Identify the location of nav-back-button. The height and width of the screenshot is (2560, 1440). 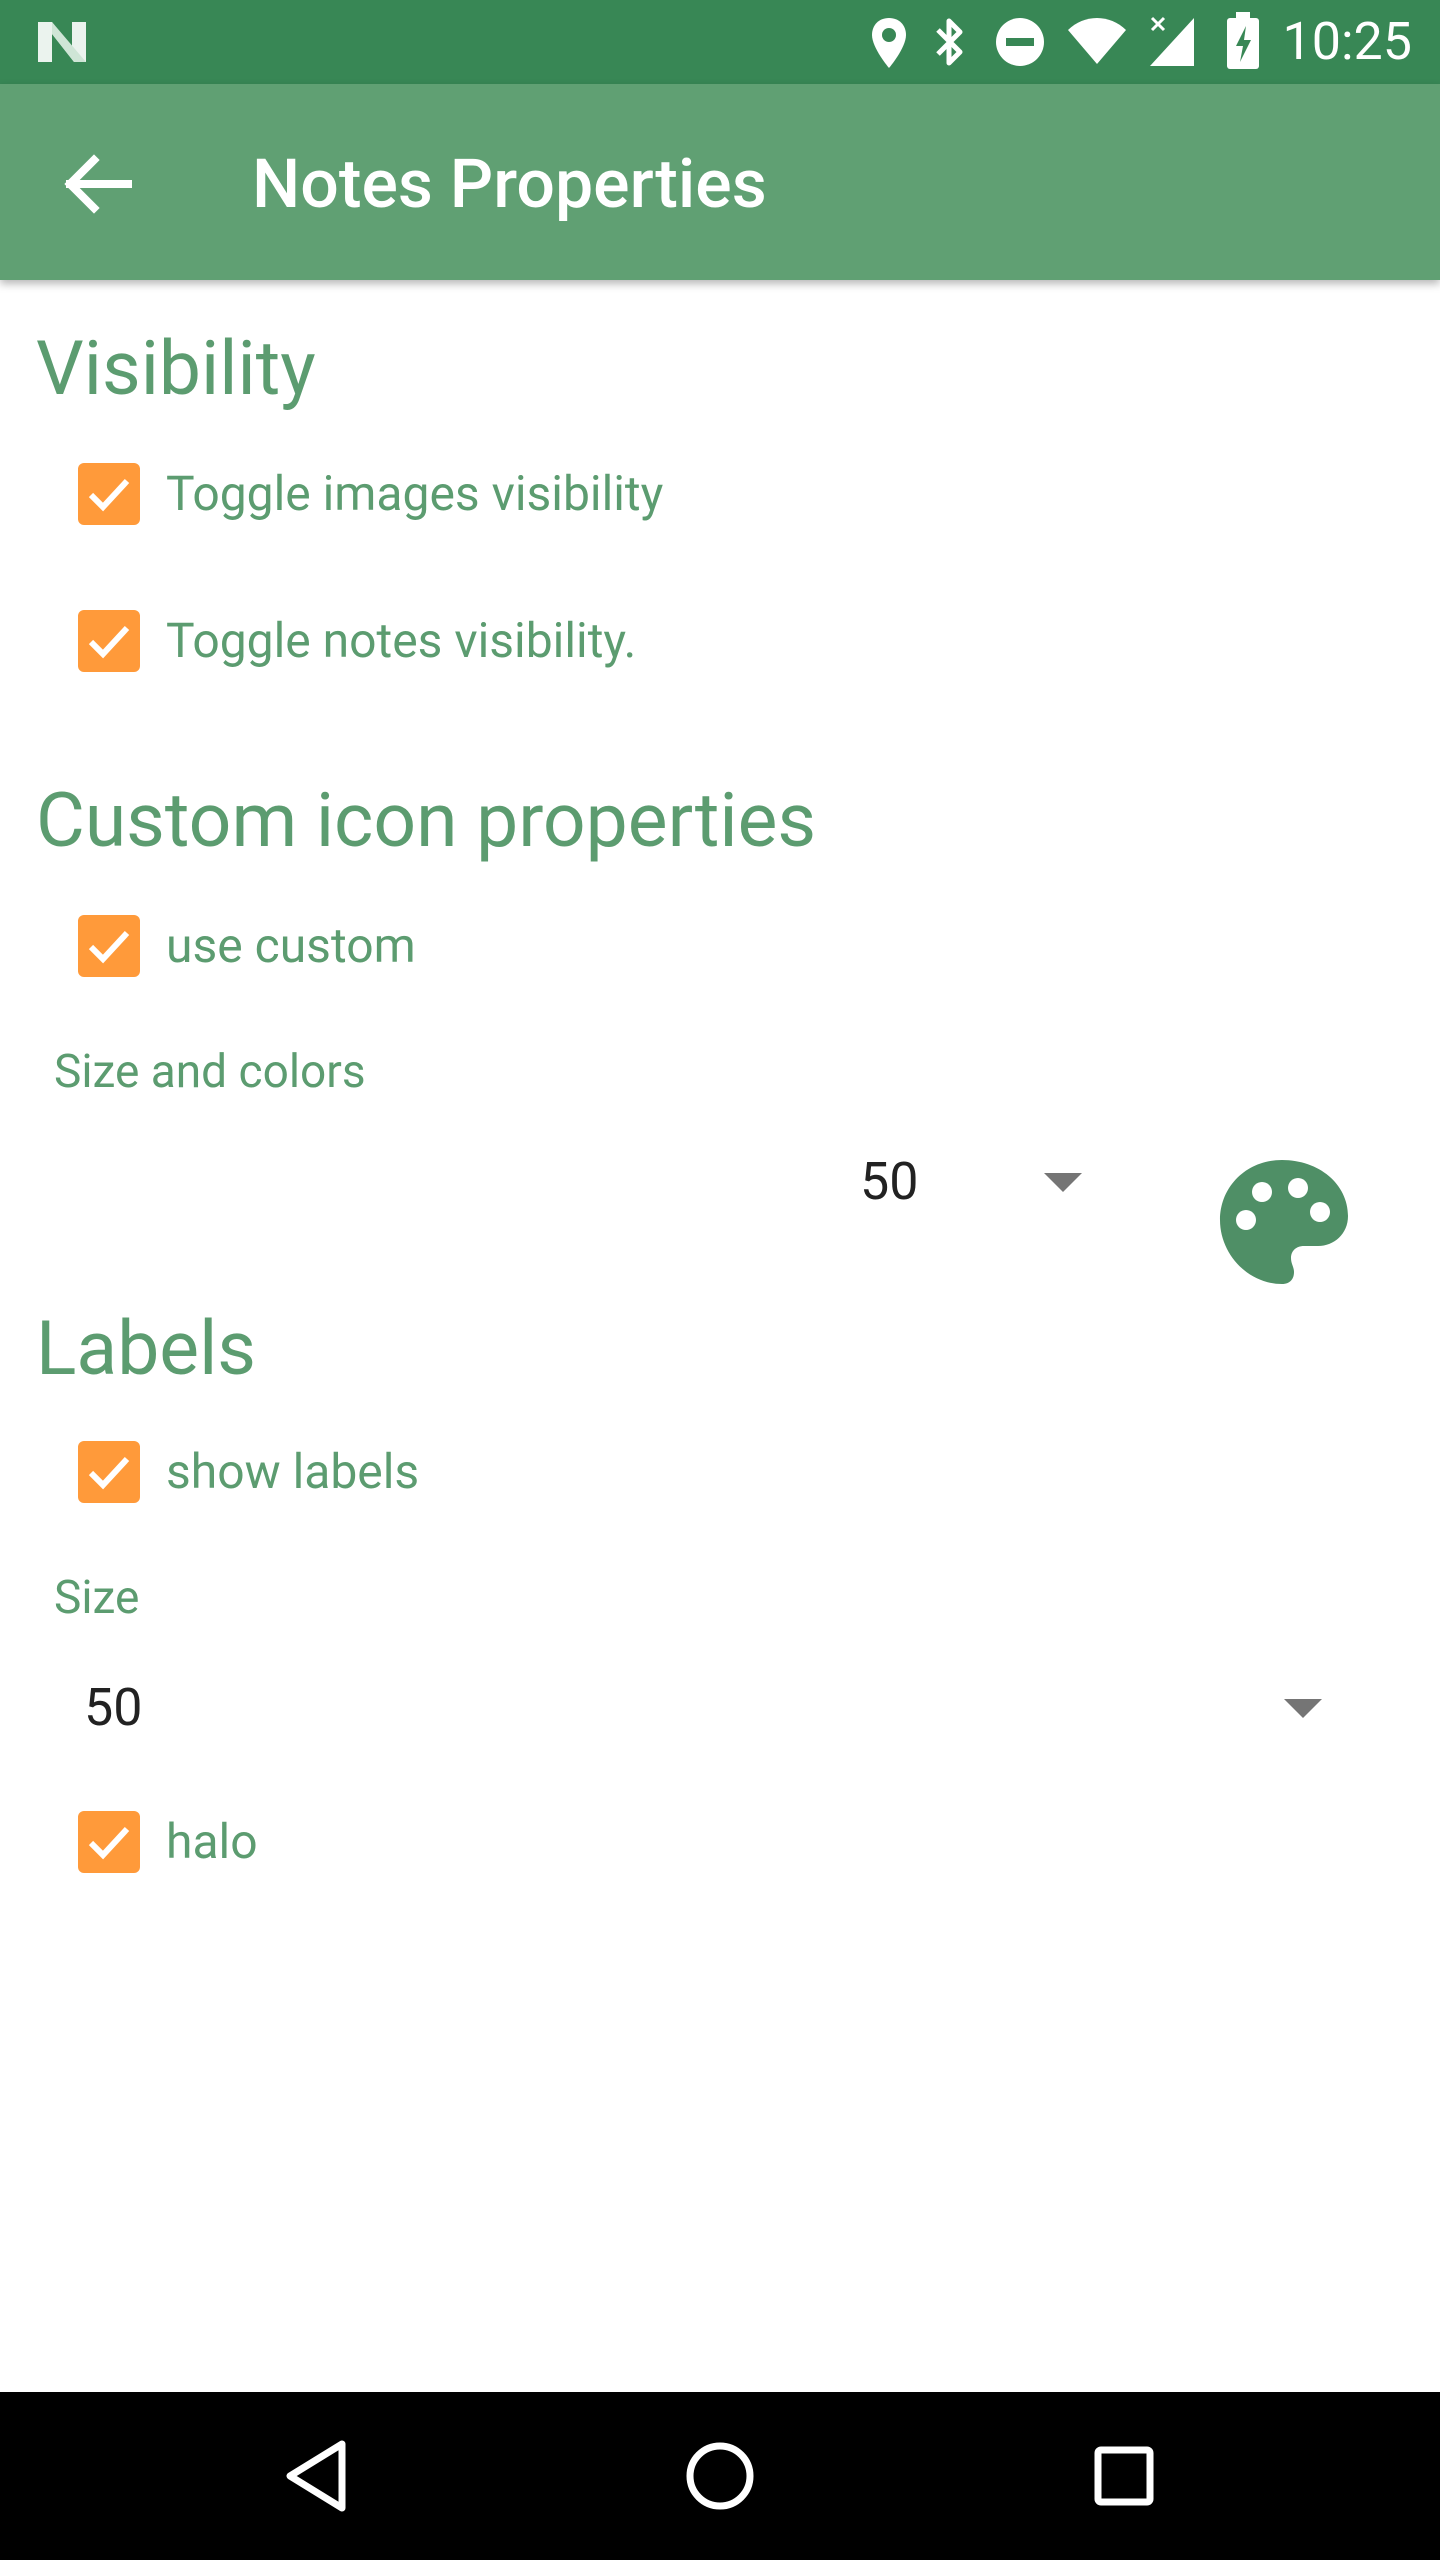
(320, 2476).